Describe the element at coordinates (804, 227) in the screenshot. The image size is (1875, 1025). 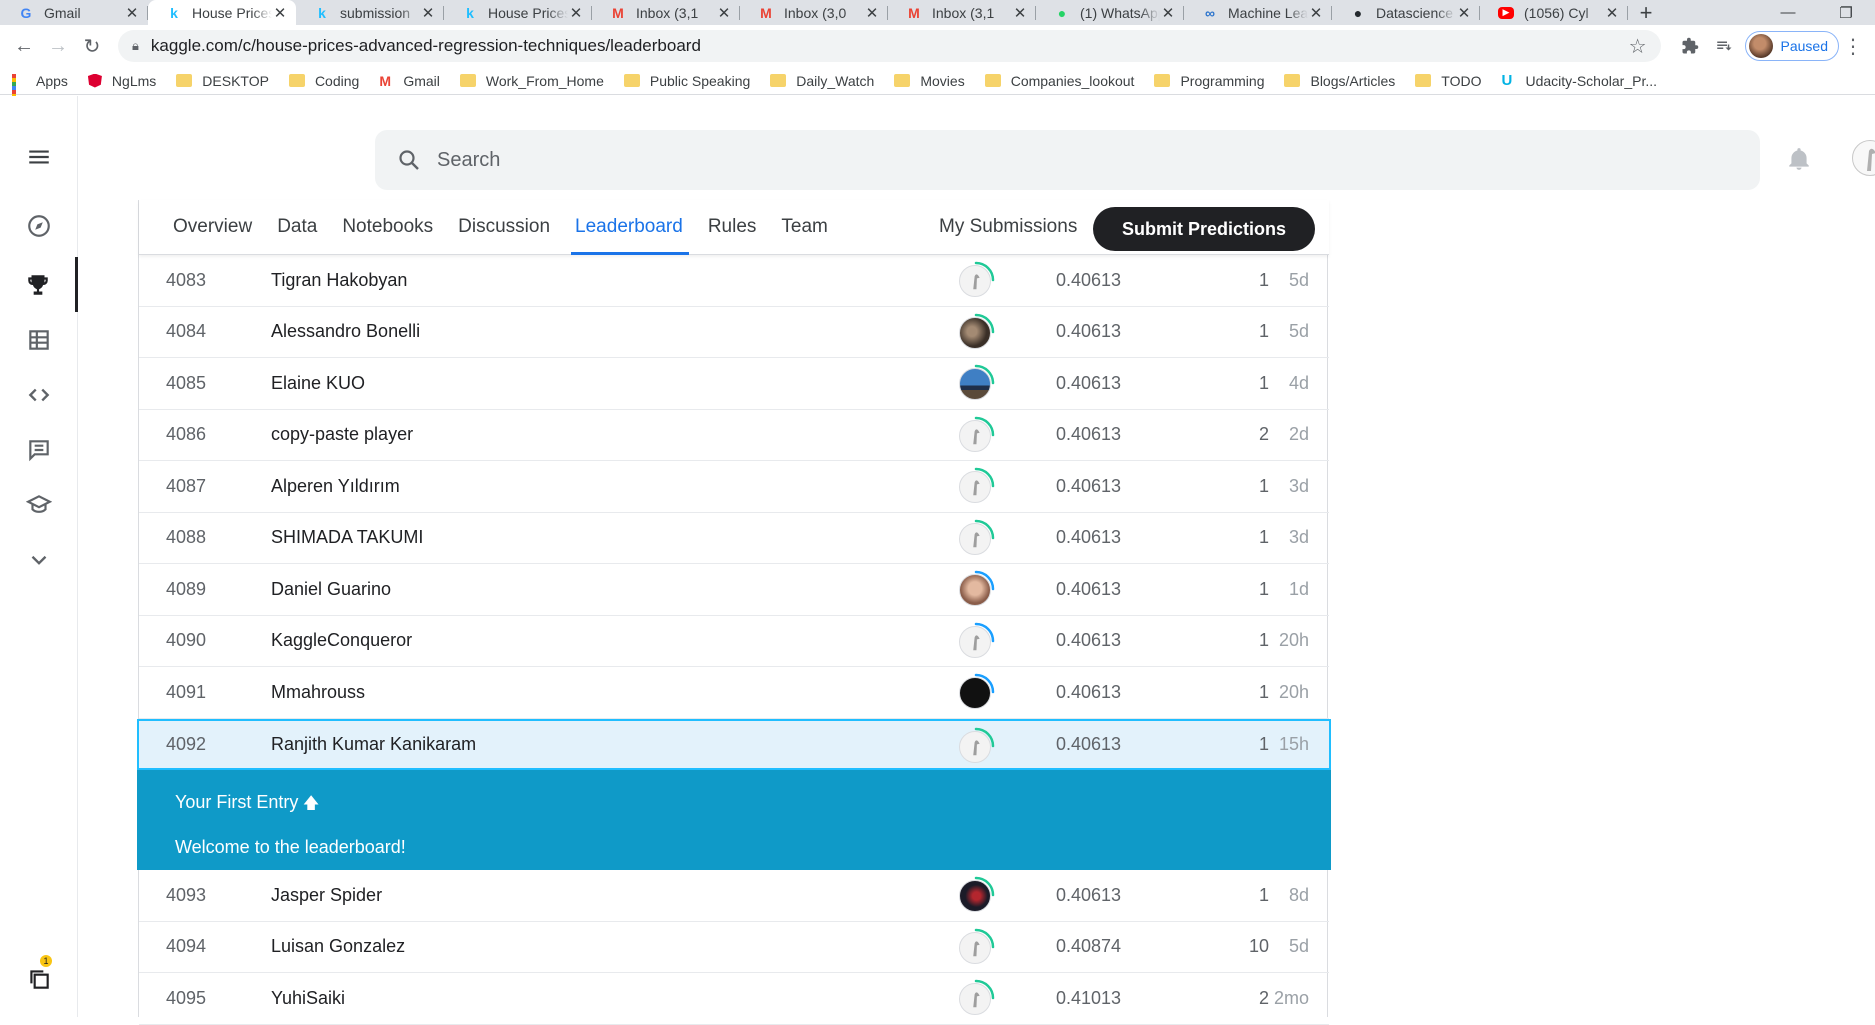
I see `tab-team: Team` at that location.